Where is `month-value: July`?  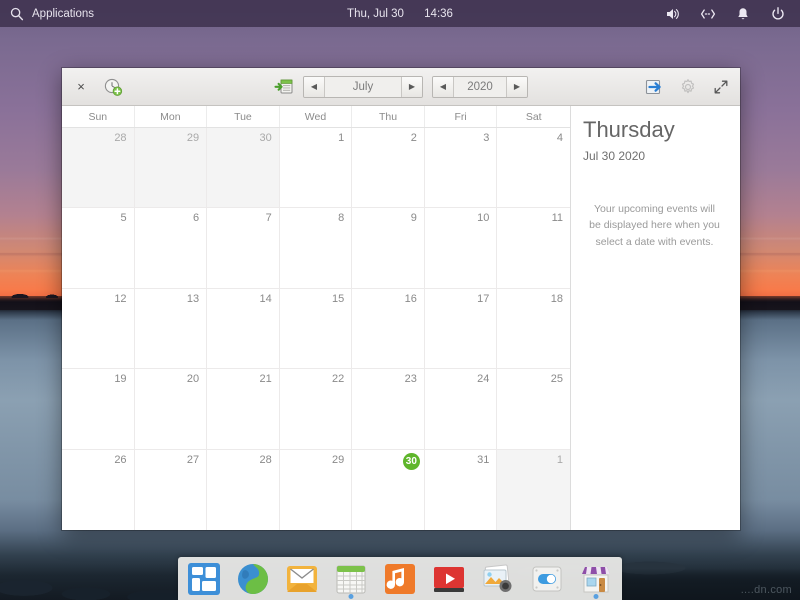 month-value: July is located at coordinates (363, 86).